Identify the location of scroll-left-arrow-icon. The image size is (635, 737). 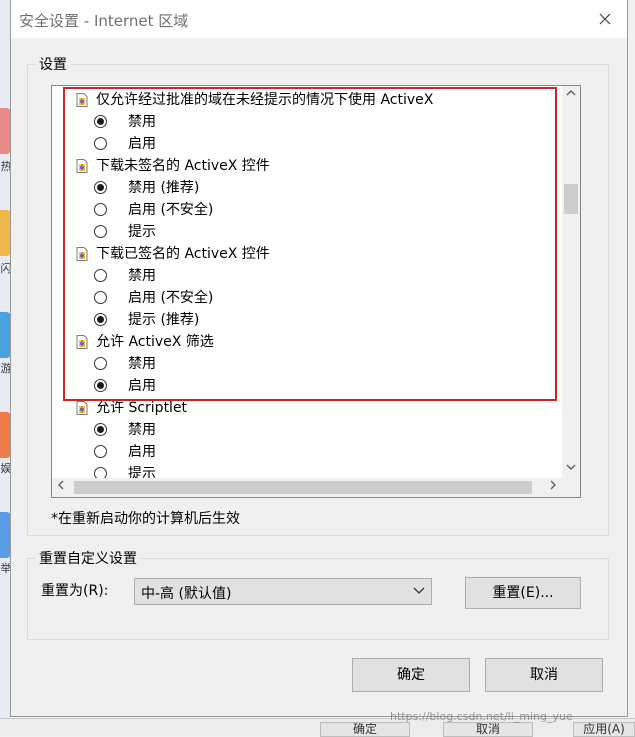
(61, 487).